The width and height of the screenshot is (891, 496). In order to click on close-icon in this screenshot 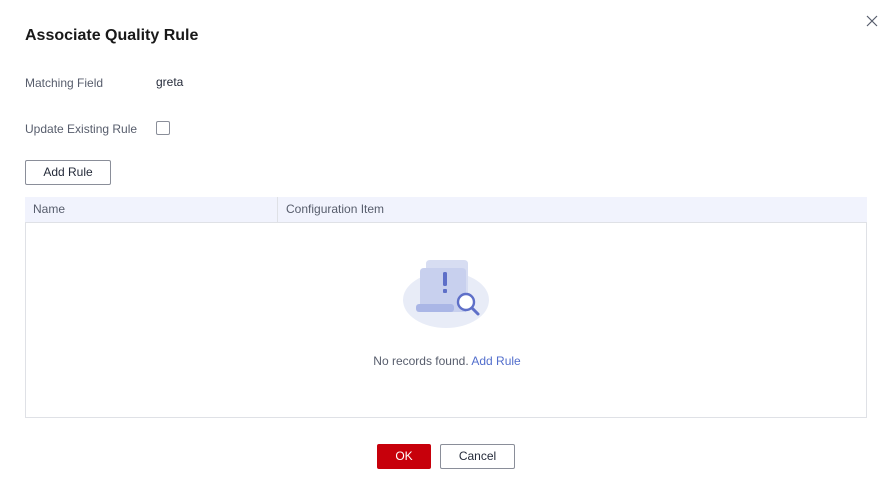, I will do `click(872, 21)`.